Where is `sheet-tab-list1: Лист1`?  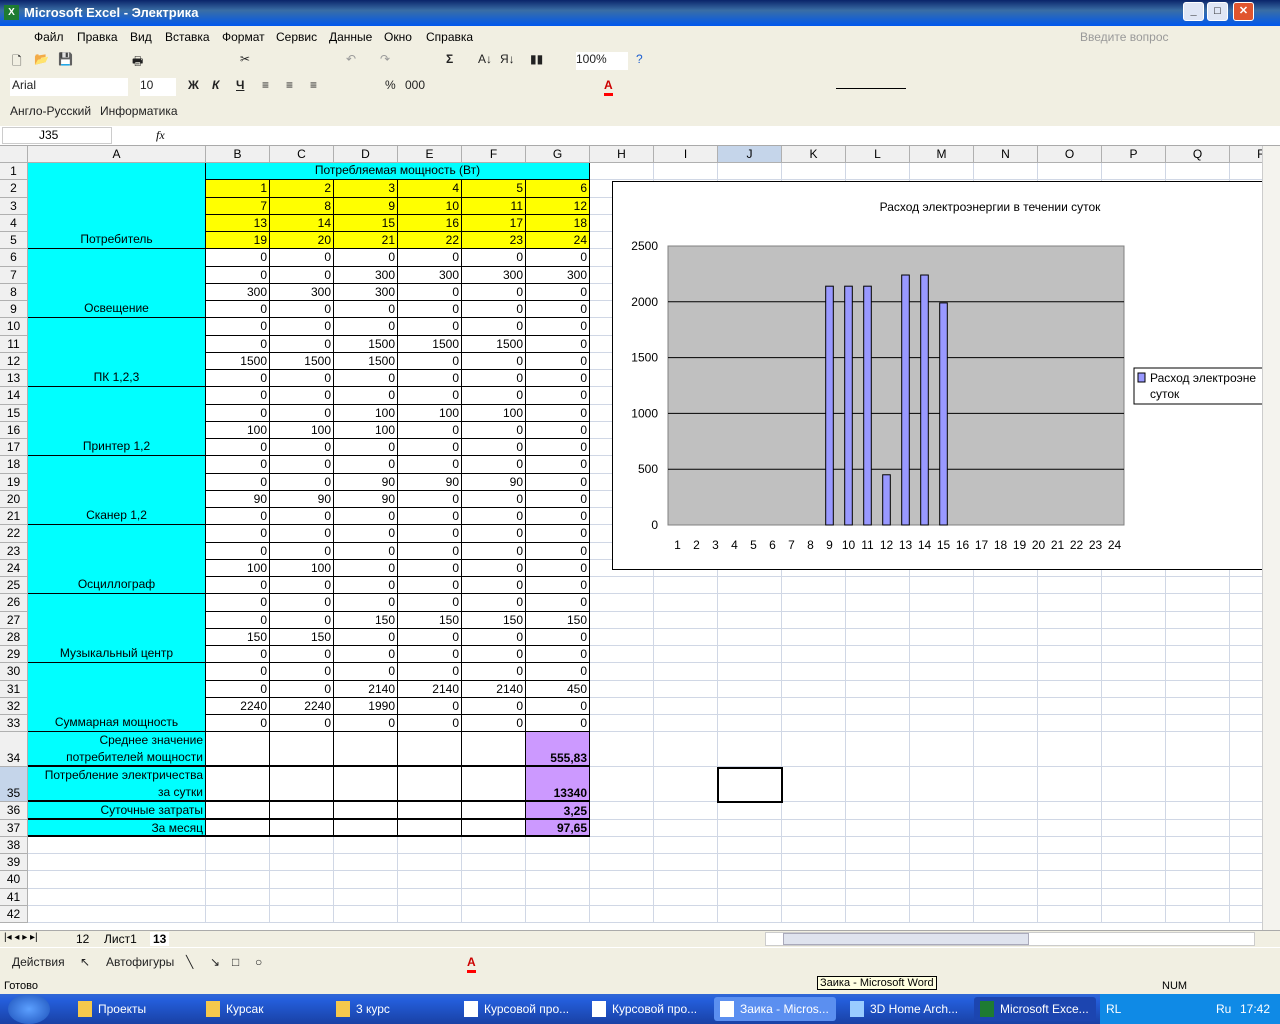
sheet-tab-list1: Лист1 is located at coordinates (120, 939).